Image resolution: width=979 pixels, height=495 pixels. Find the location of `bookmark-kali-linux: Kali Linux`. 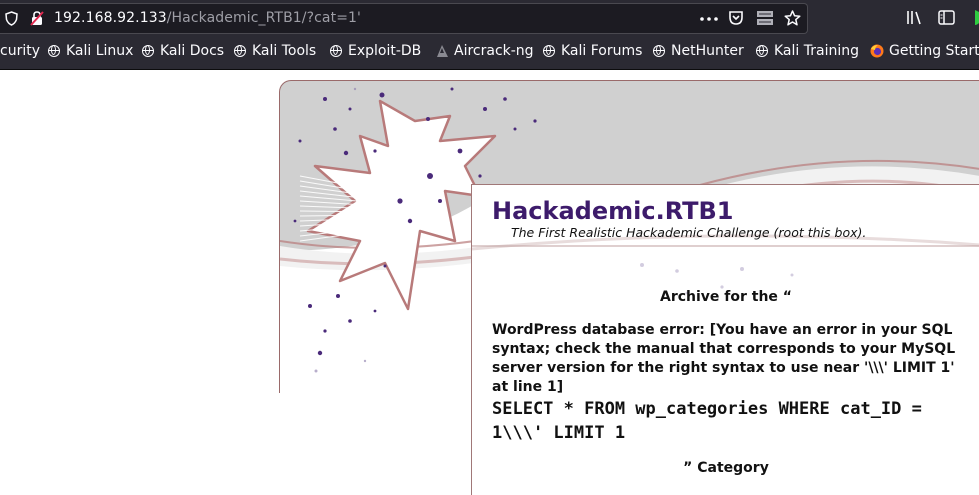

bookmark-kali-linux: Kali Linux is located at coordinates (90, 51).